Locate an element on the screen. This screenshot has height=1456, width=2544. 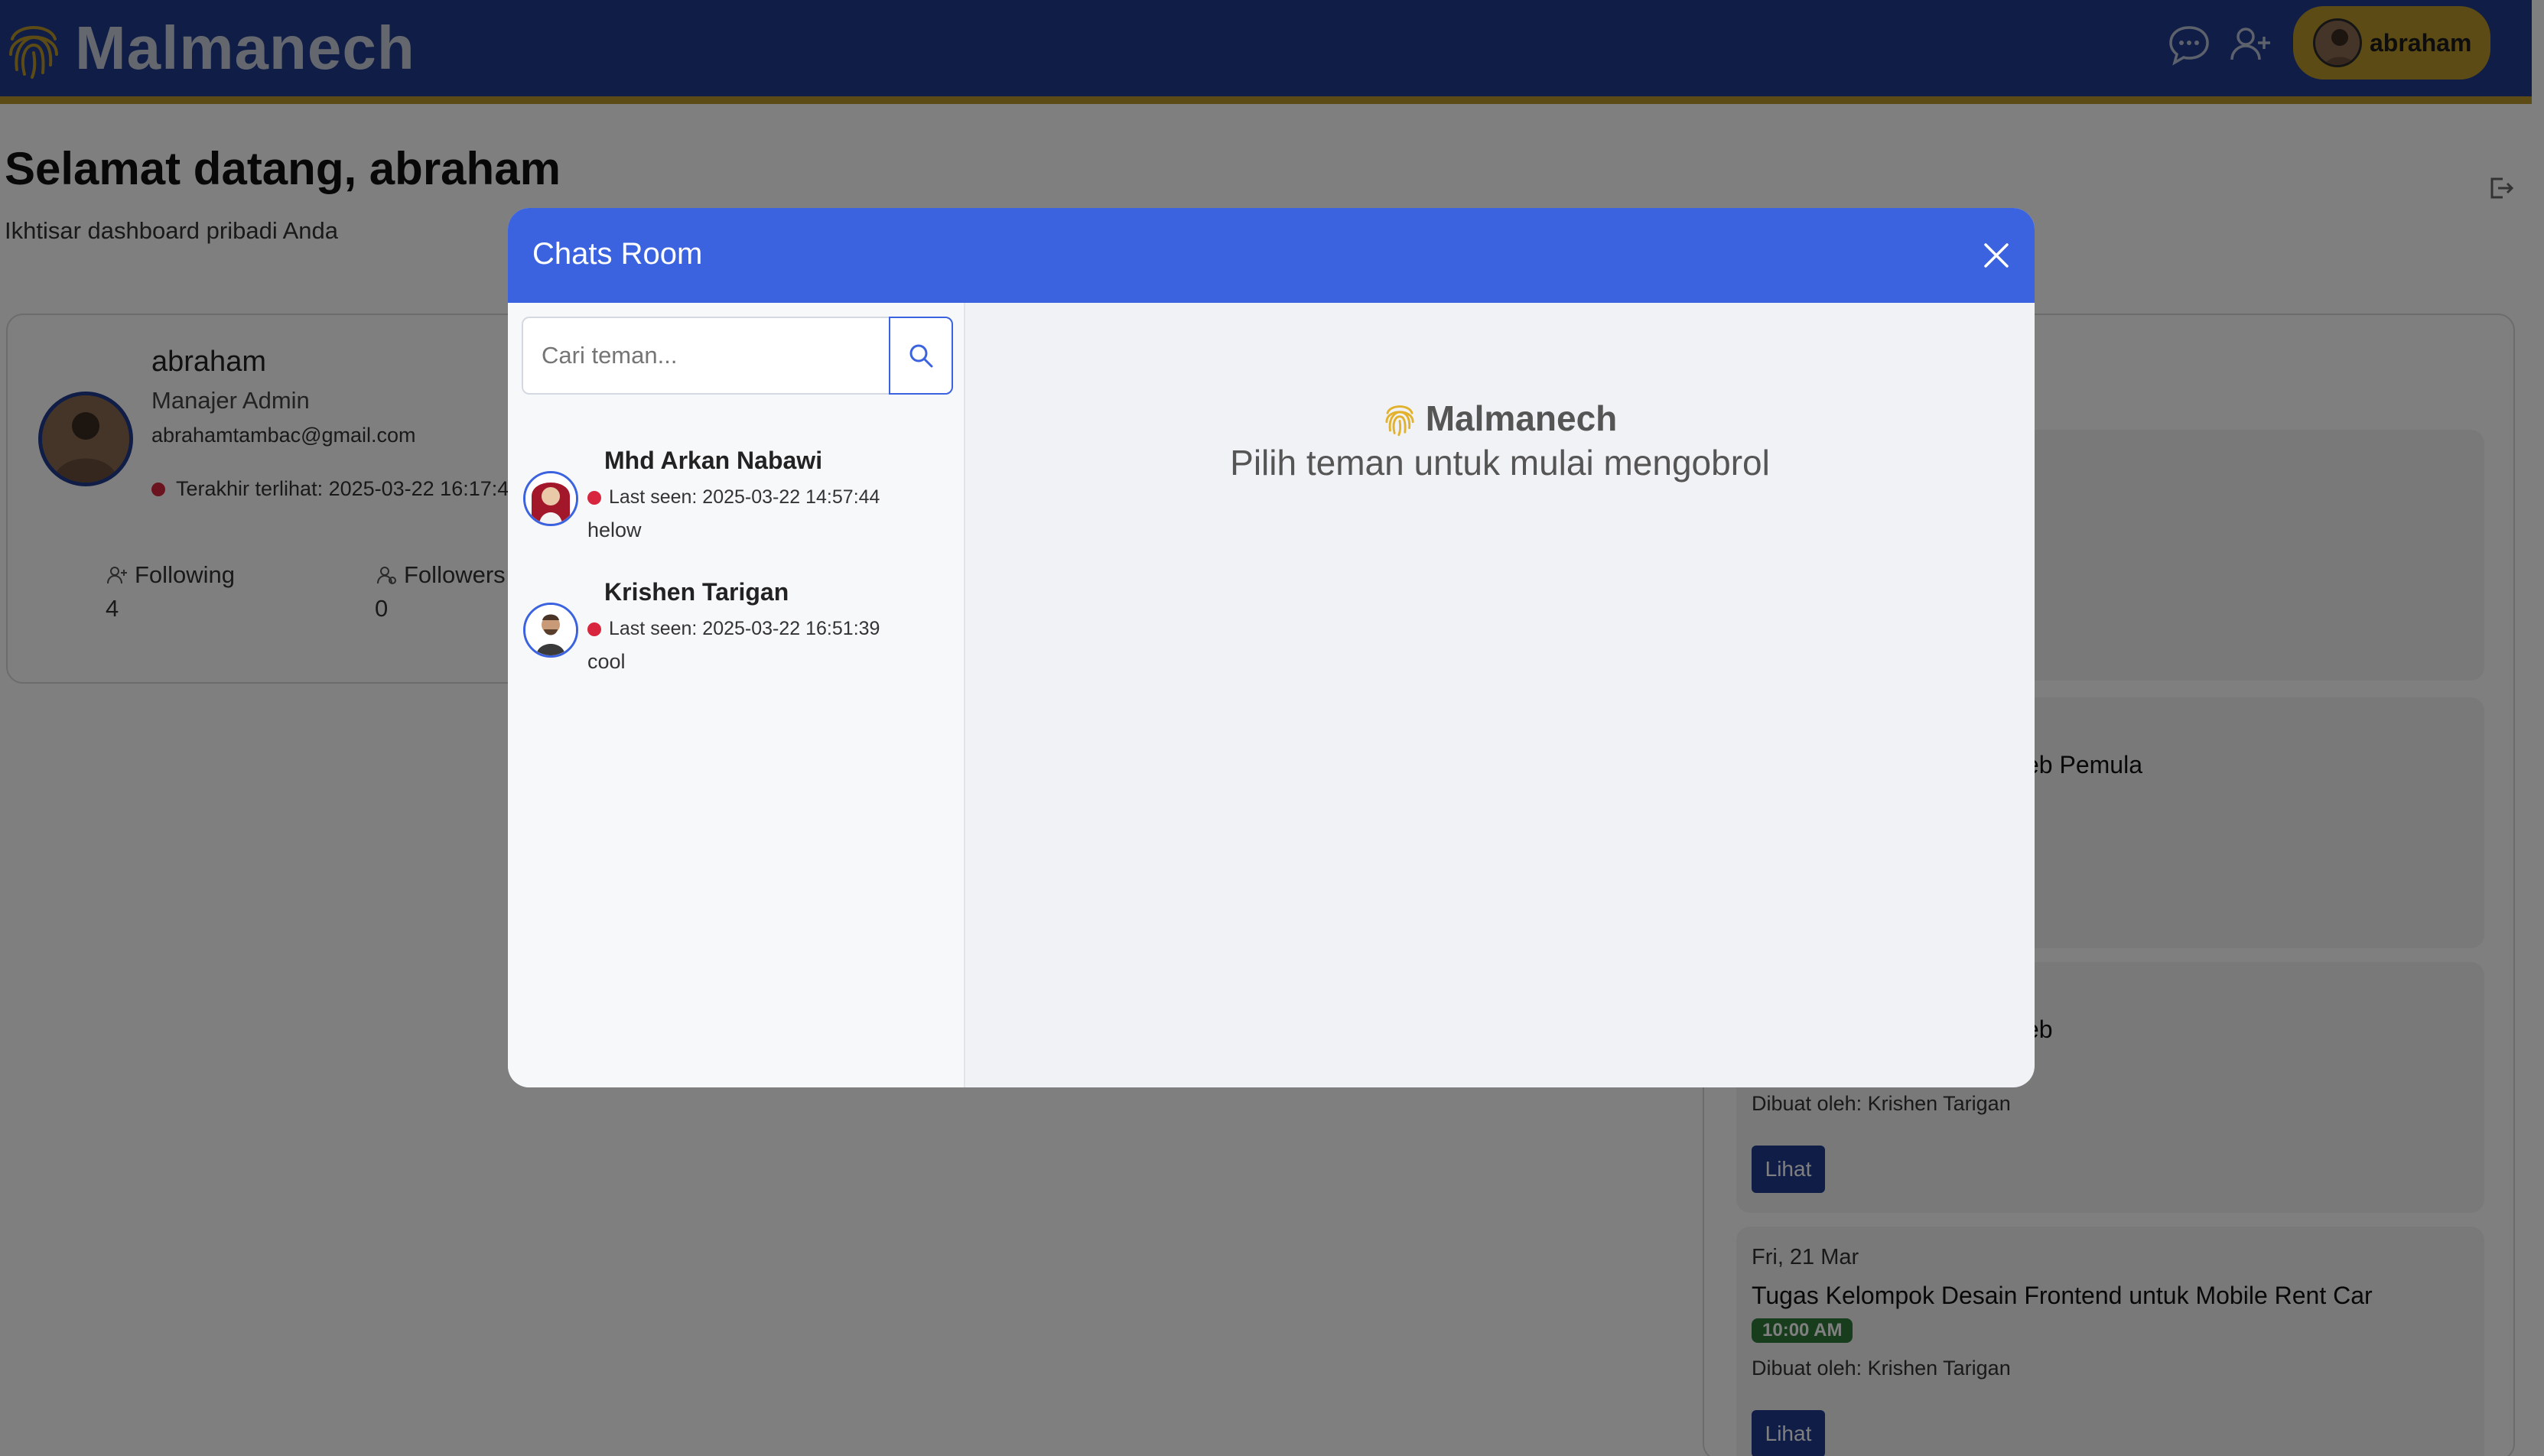
friend-last-seen: Last seen: 2025-03-22 16:51:39 is located at coordinates (733, 629).